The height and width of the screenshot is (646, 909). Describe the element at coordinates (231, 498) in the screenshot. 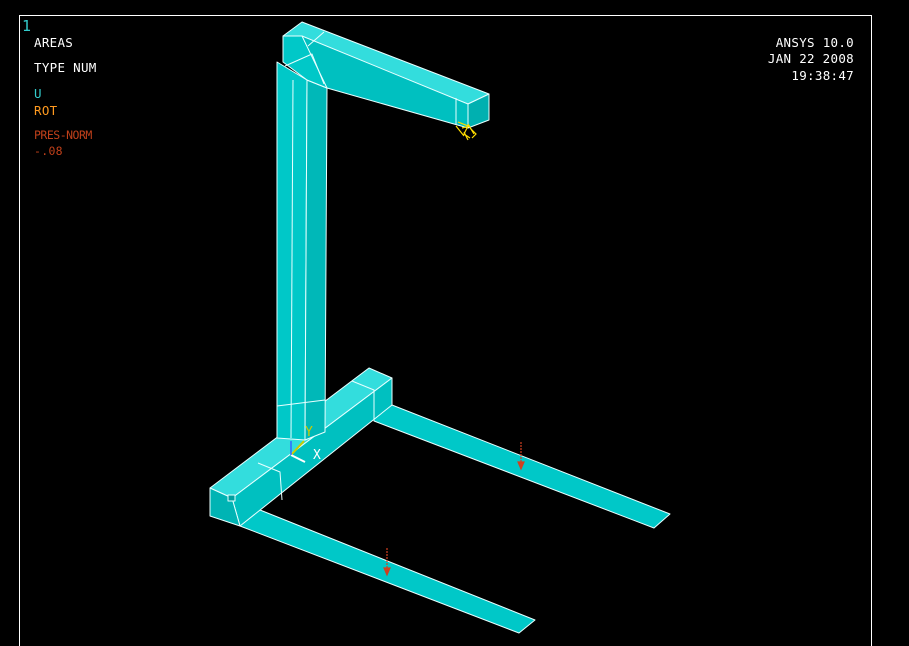

I see `base-beam-end-hole` at that location.